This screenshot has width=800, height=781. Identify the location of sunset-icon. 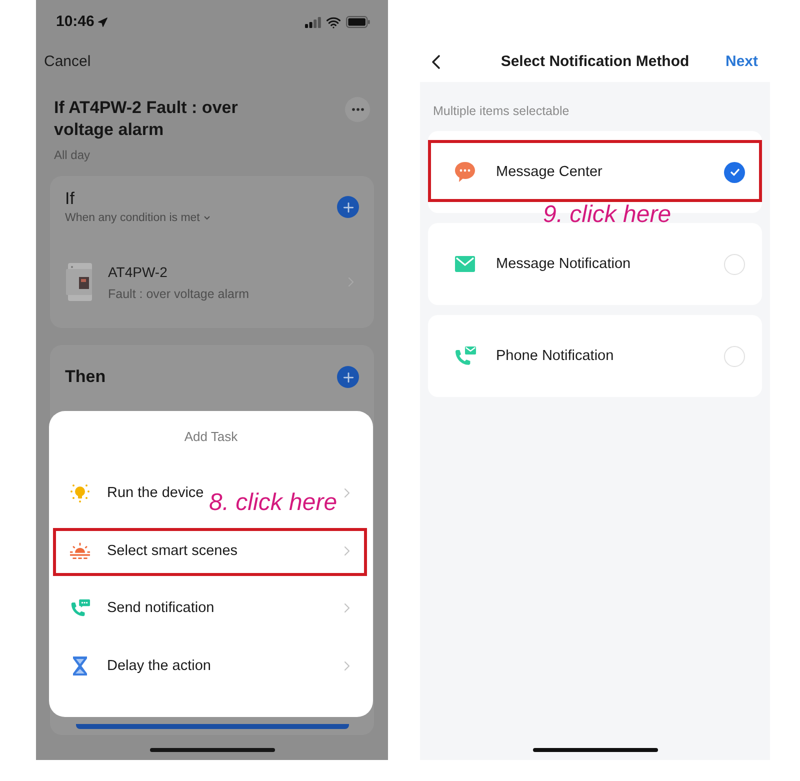
(80, 551).